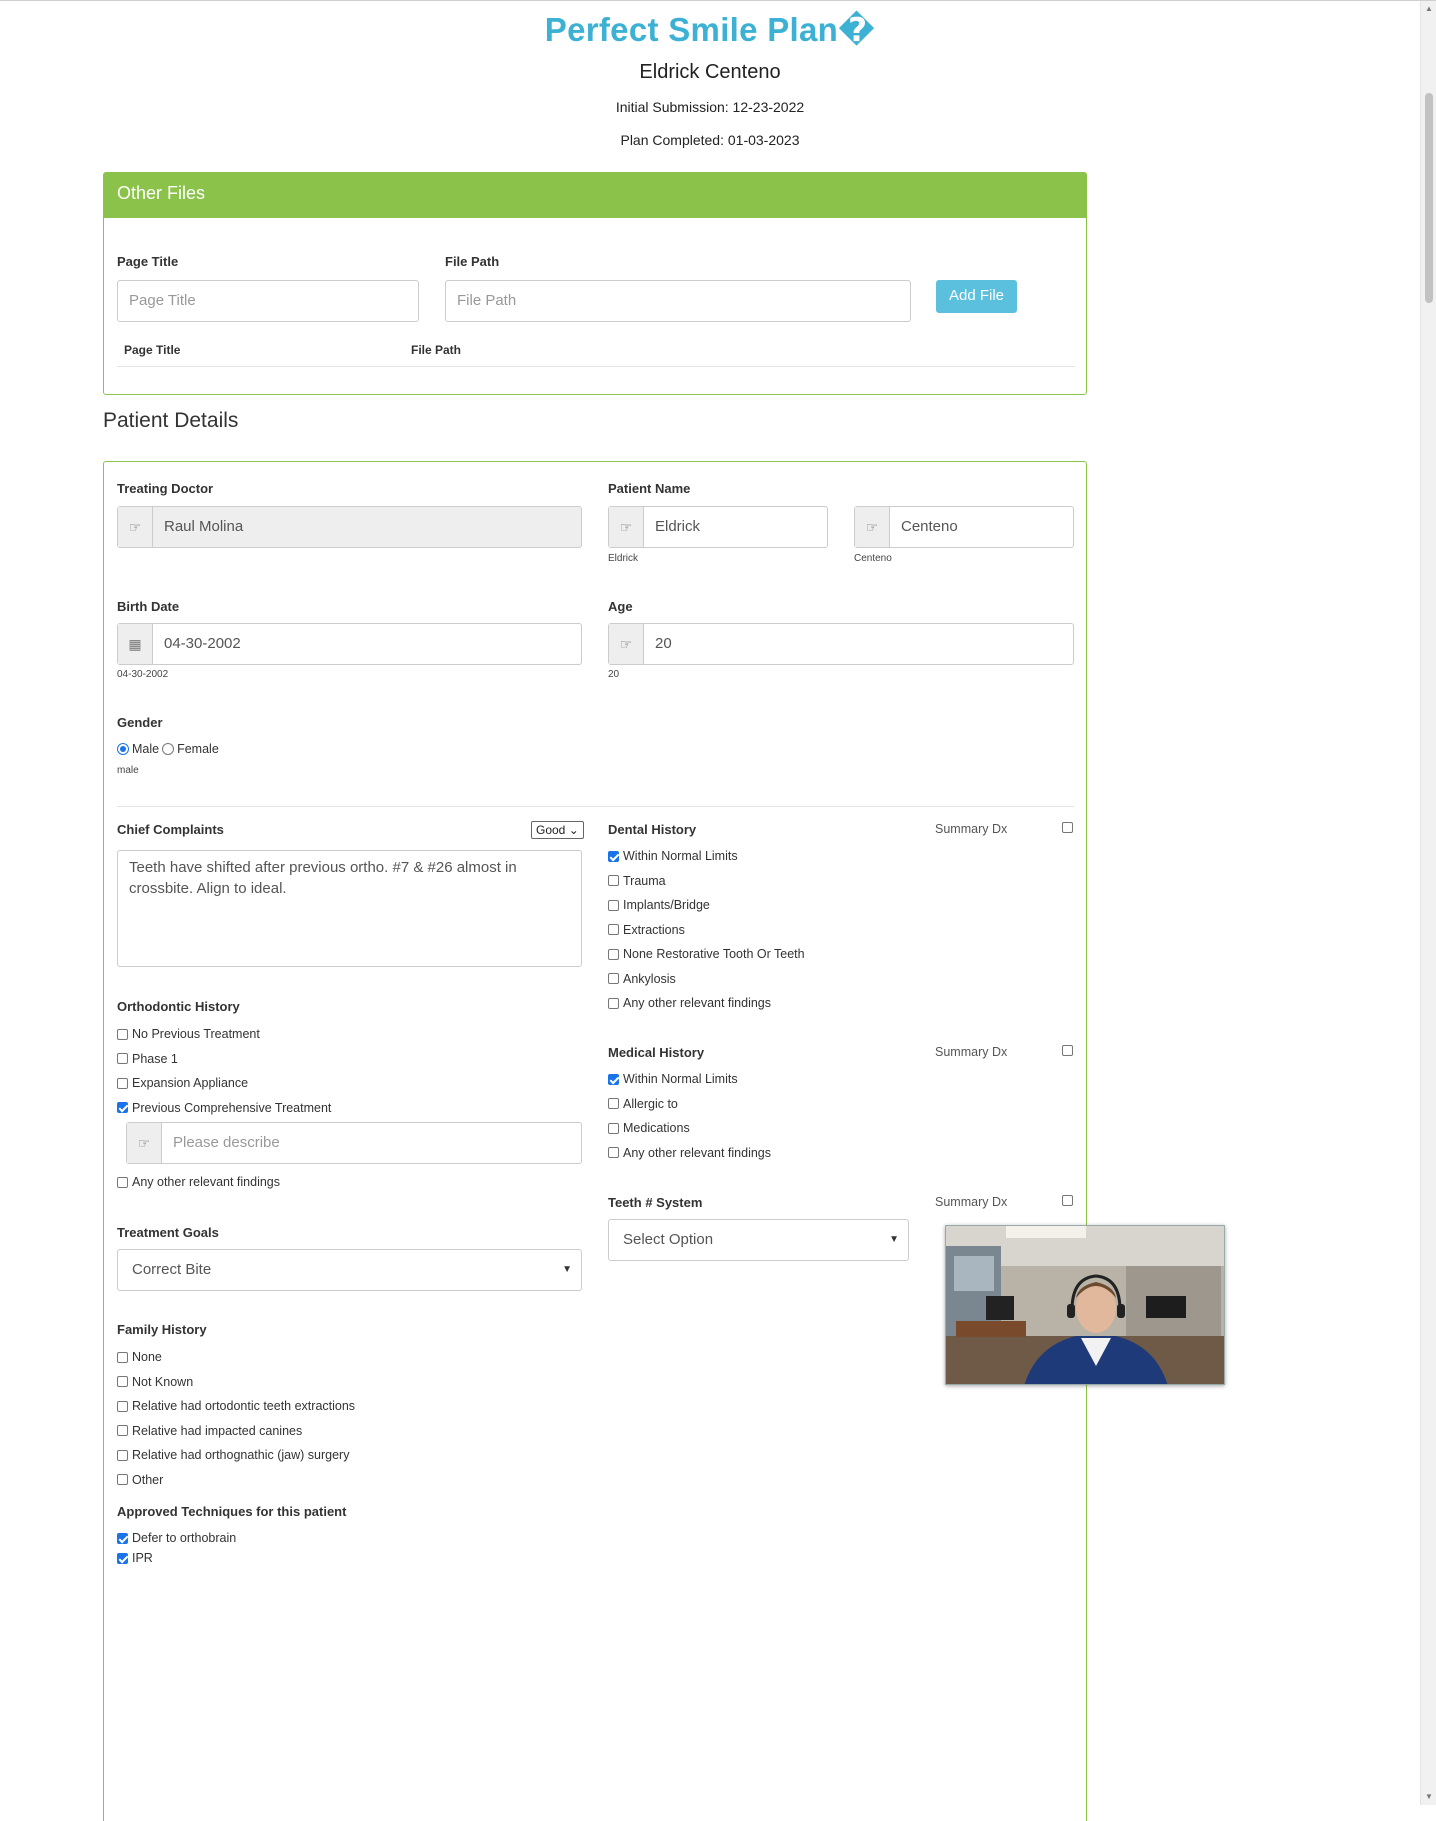 The width and height of the screenshot is (1436, 1821). I want to click on medical-history-checkbox-label: Medications, so click(656, 1128).